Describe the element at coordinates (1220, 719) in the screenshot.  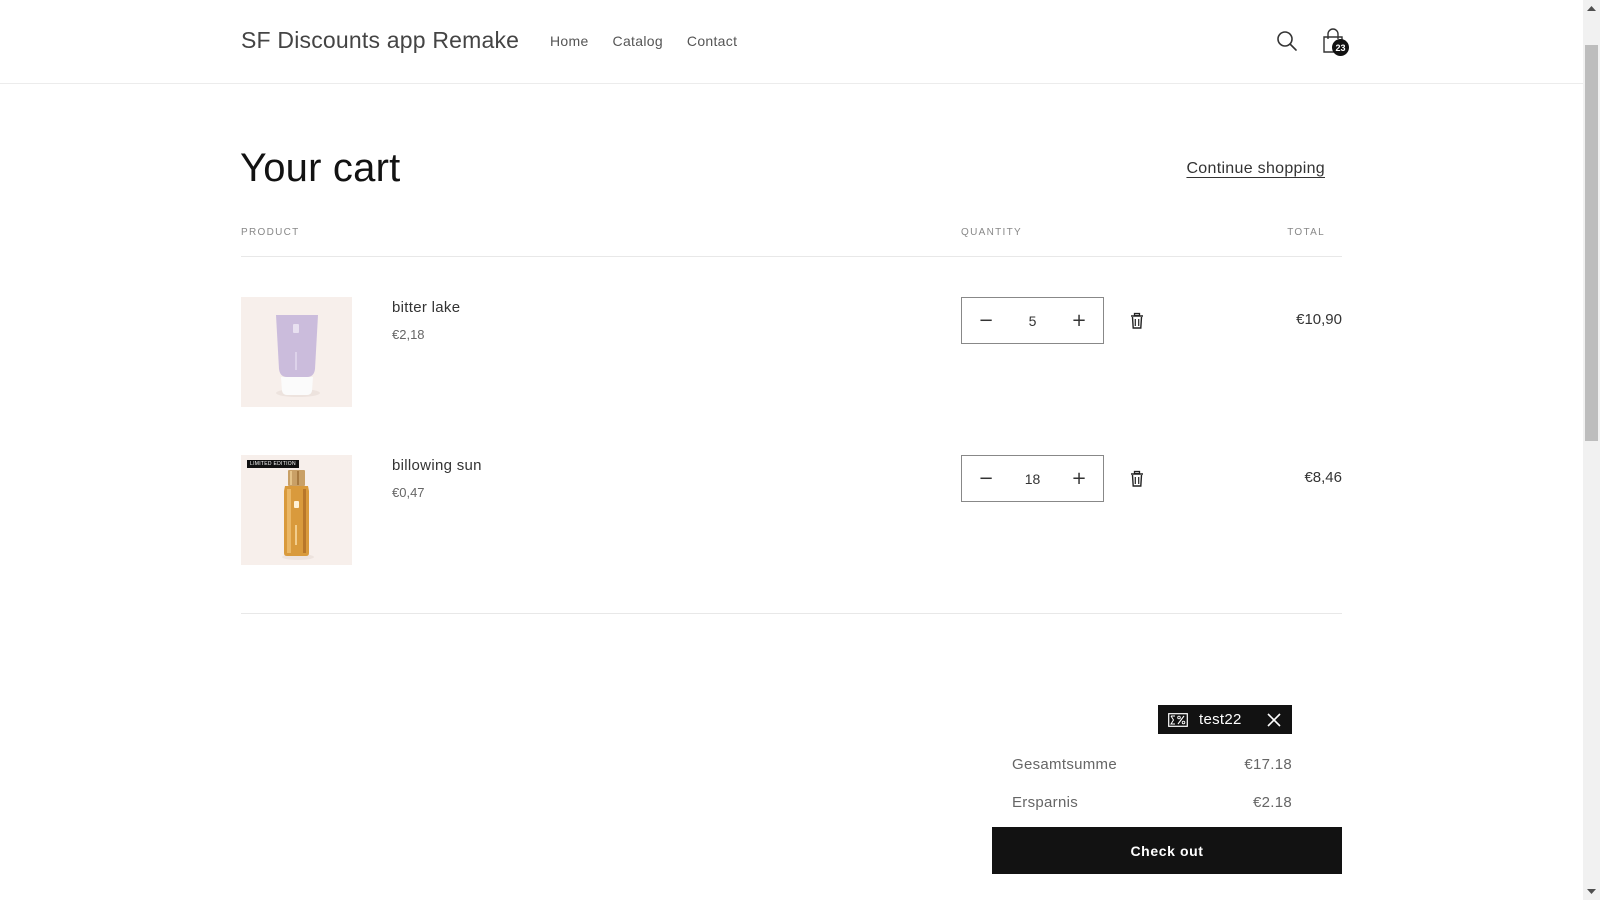
I see `discount-code-label: test22` at that location.